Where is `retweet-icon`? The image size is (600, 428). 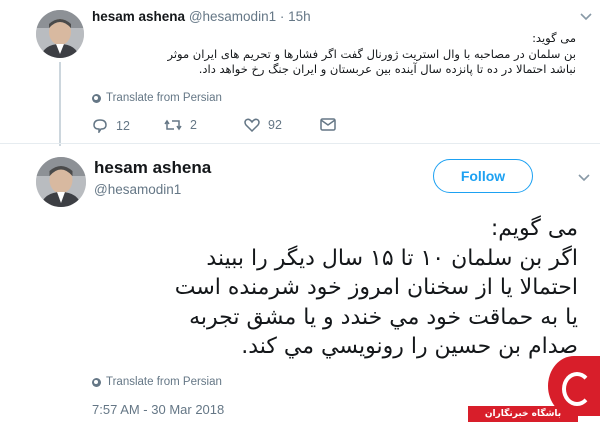
retweet-icon is located at coordinates (173, 125).